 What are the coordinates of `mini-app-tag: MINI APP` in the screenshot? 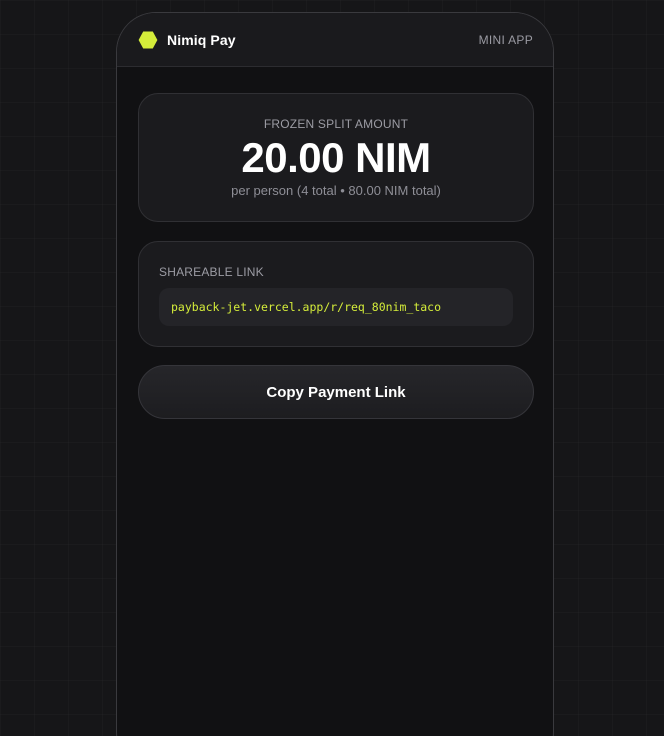 It's located at (505, 39).